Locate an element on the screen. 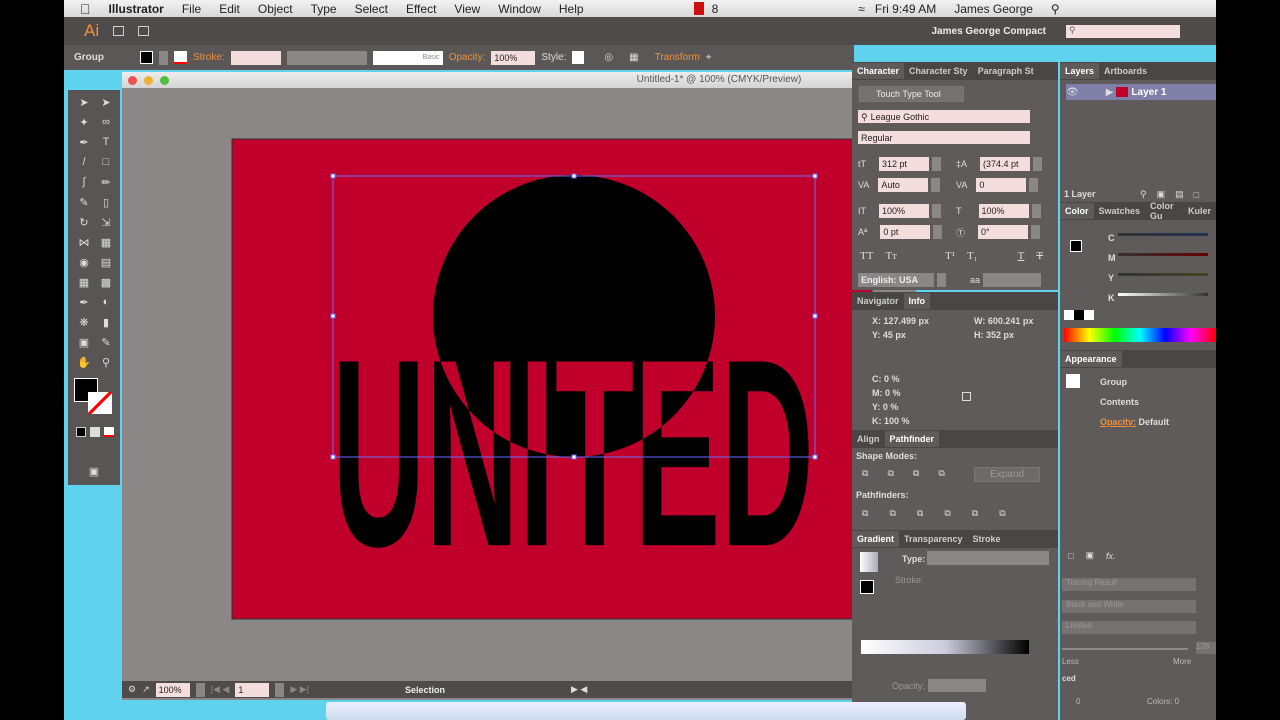 Image resolution: width=1280 pixels, height=720 pixels. menu-effect: Effect is located at coordinates (421, 9).